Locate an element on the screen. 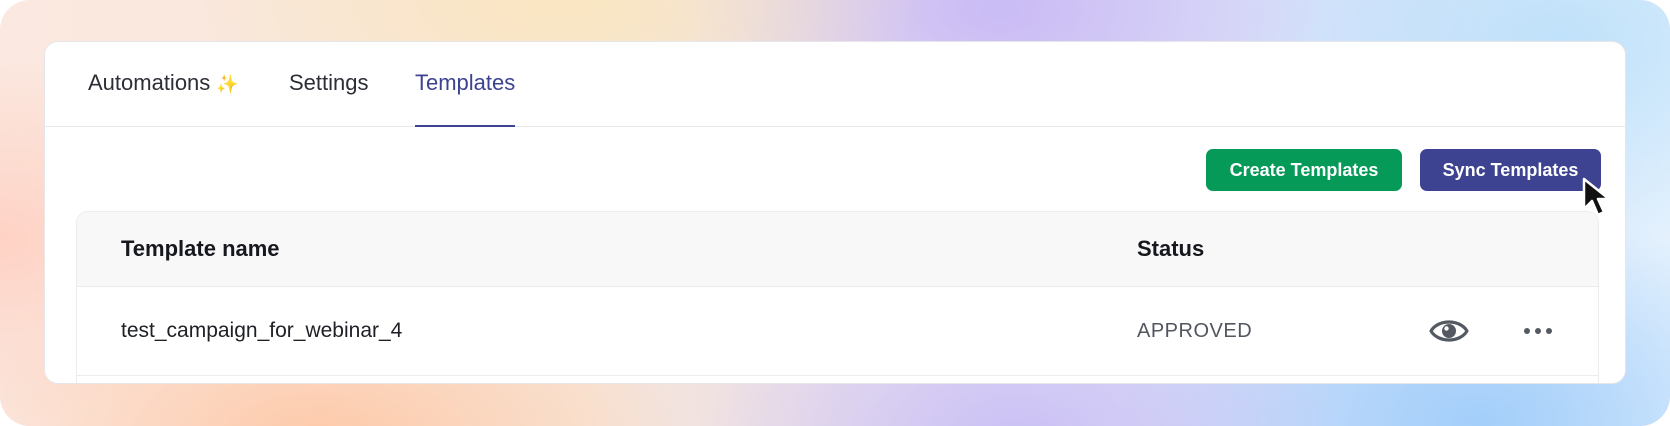 This screenshot has height=426, width=1670. tab-settings-label: Settings is located at coordinates (329, 82).